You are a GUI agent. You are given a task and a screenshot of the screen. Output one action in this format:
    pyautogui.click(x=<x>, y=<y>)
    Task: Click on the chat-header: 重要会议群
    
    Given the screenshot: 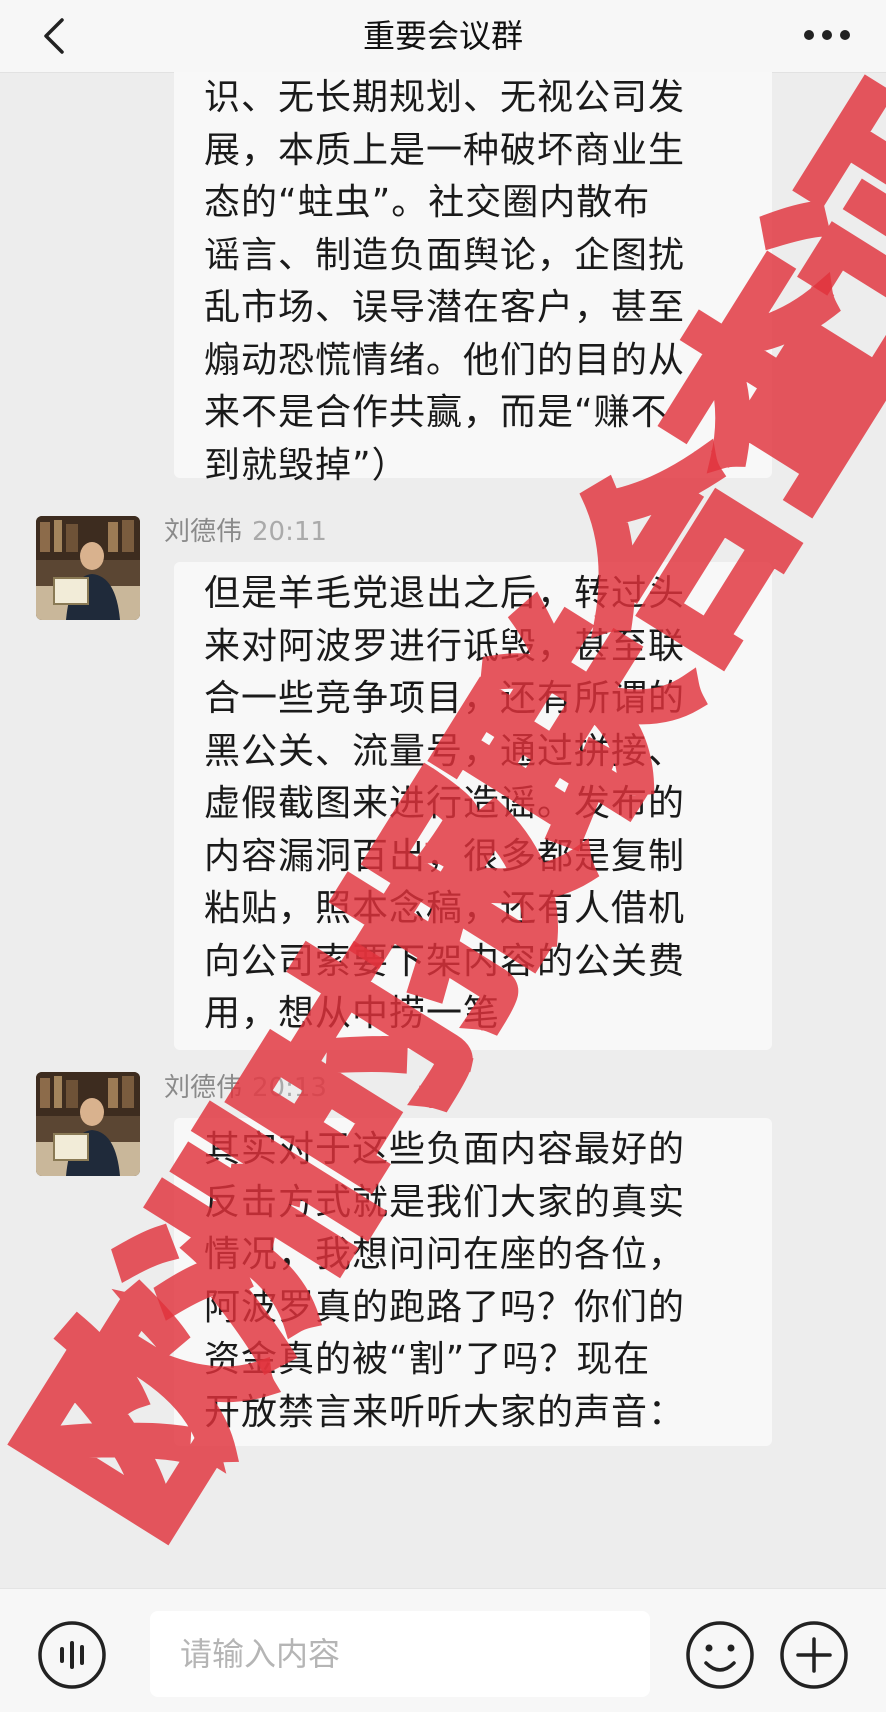 What is the action you would take?
    pyautogui.click(x=443, y=36)
    